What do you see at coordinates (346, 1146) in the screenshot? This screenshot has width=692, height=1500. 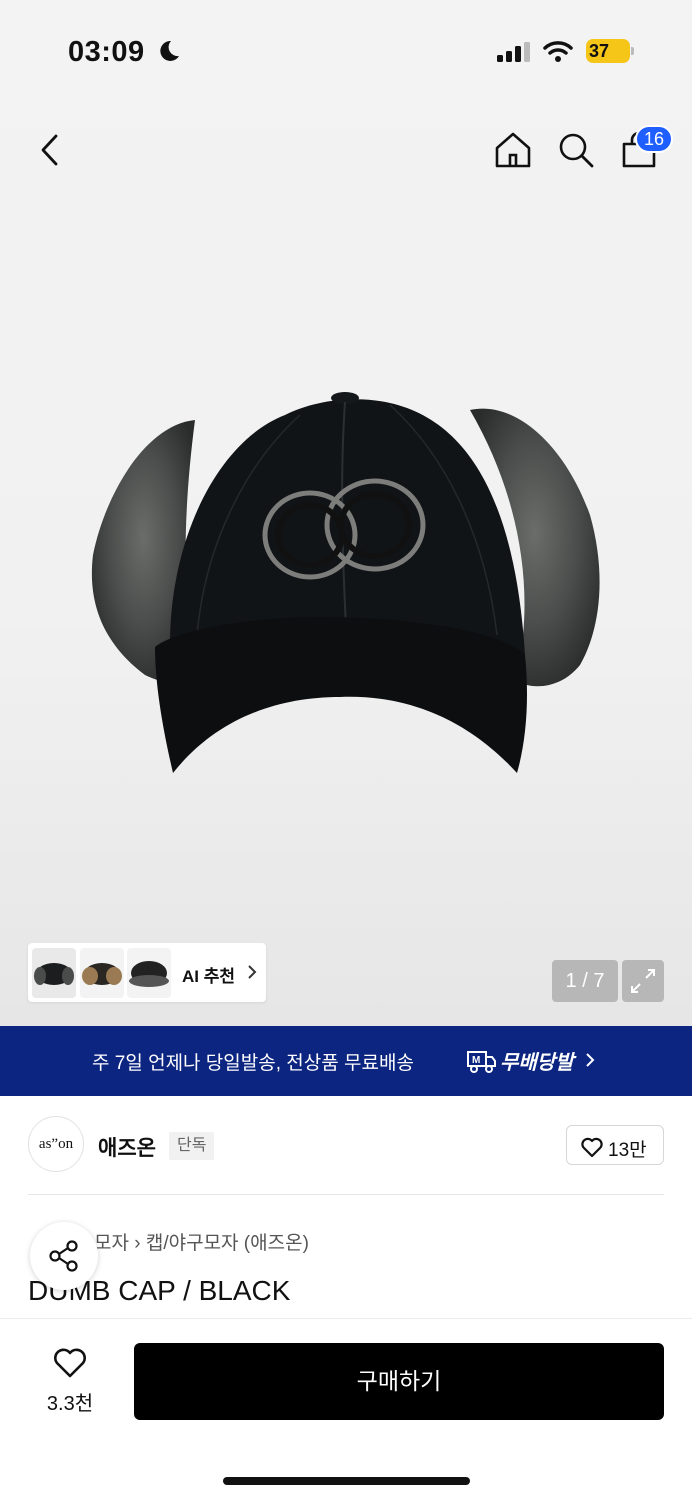 I see `brand-row: as”on 애즈온 단독 13만` at bounding box center [346, 1146].